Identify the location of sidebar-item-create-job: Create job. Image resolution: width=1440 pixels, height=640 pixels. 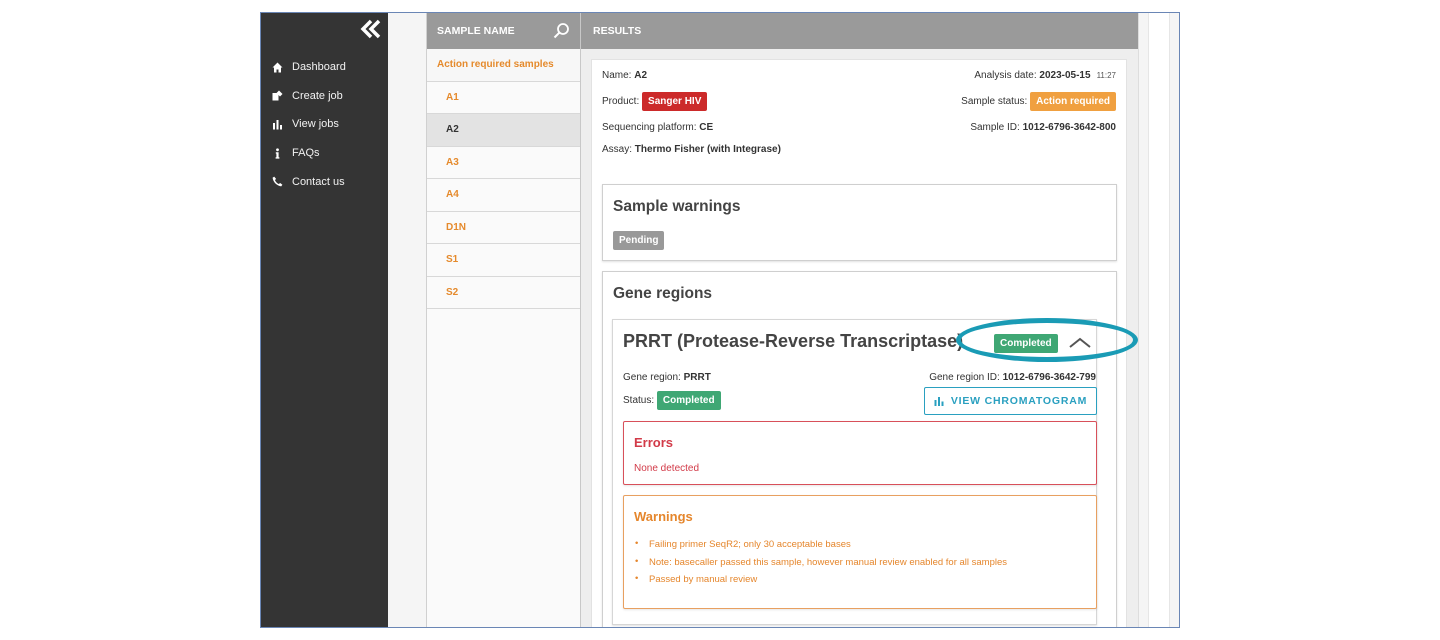
(324, 96).